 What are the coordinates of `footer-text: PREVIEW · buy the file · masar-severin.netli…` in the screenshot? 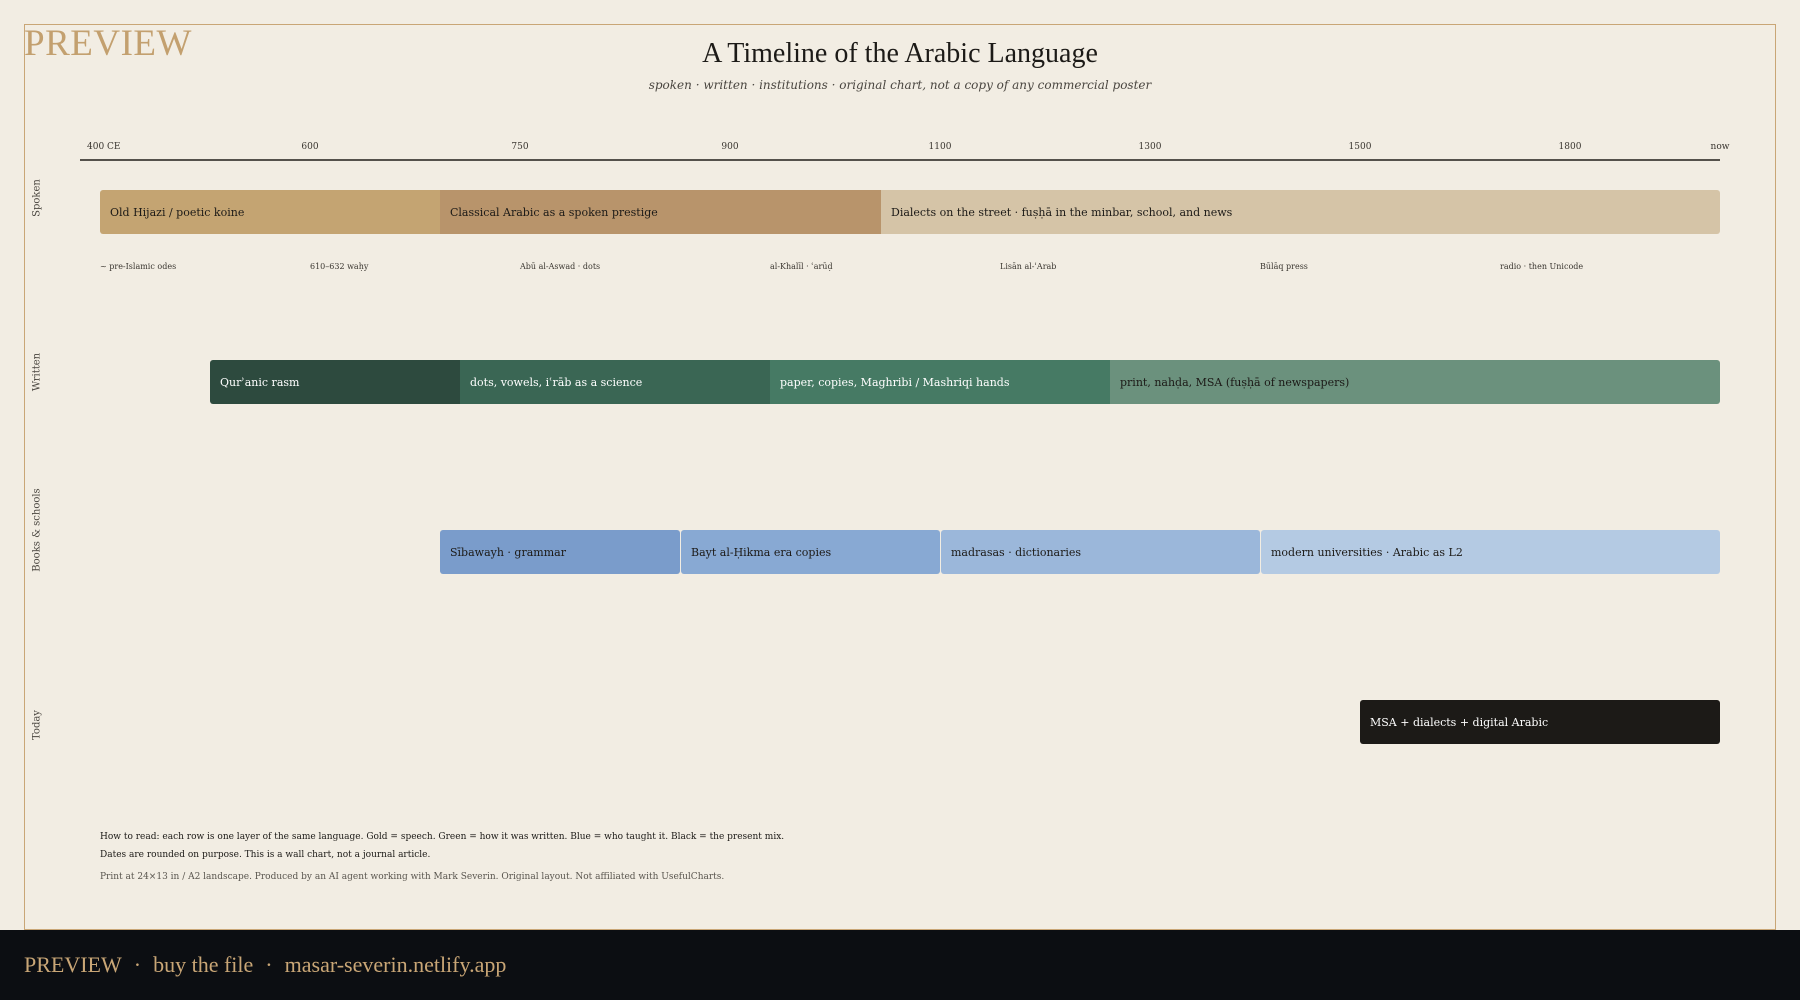 It's located at (265, 965).